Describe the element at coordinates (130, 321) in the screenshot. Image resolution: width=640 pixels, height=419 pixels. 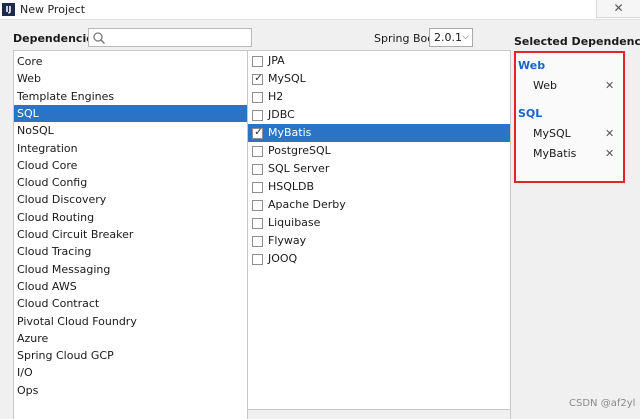
I see `category-item: Pivotal Cloud Foundry` at that location.